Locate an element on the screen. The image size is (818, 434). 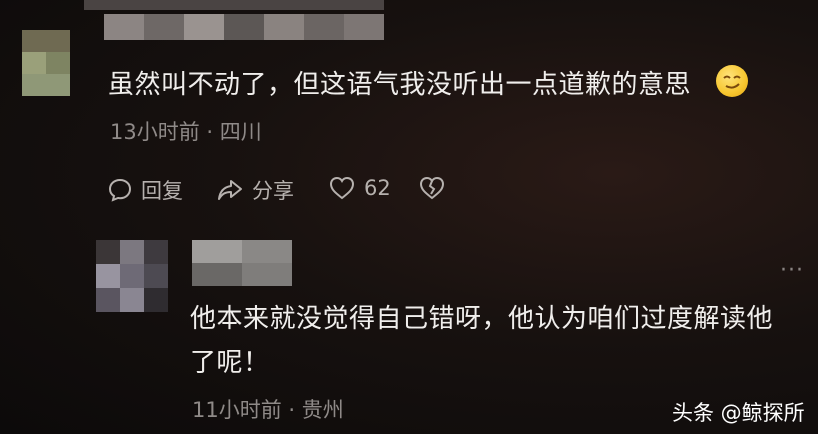
share-label: 分享 is located at coordinates (273, 191).